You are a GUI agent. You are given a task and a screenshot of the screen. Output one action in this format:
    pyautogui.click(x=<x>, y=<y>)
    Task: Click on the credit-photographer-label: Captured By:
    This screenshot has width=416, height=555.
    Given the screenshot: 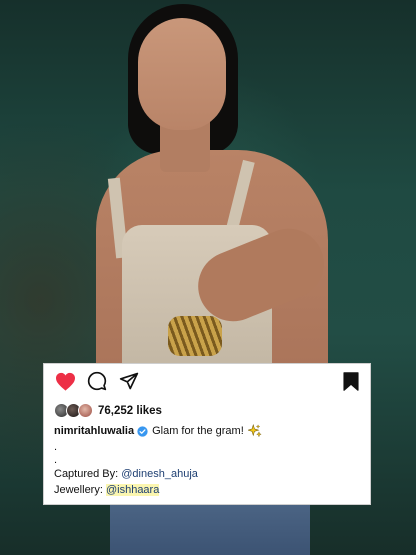 What is the action you would take?
    pyautogui.click(x=86, y=474)
    